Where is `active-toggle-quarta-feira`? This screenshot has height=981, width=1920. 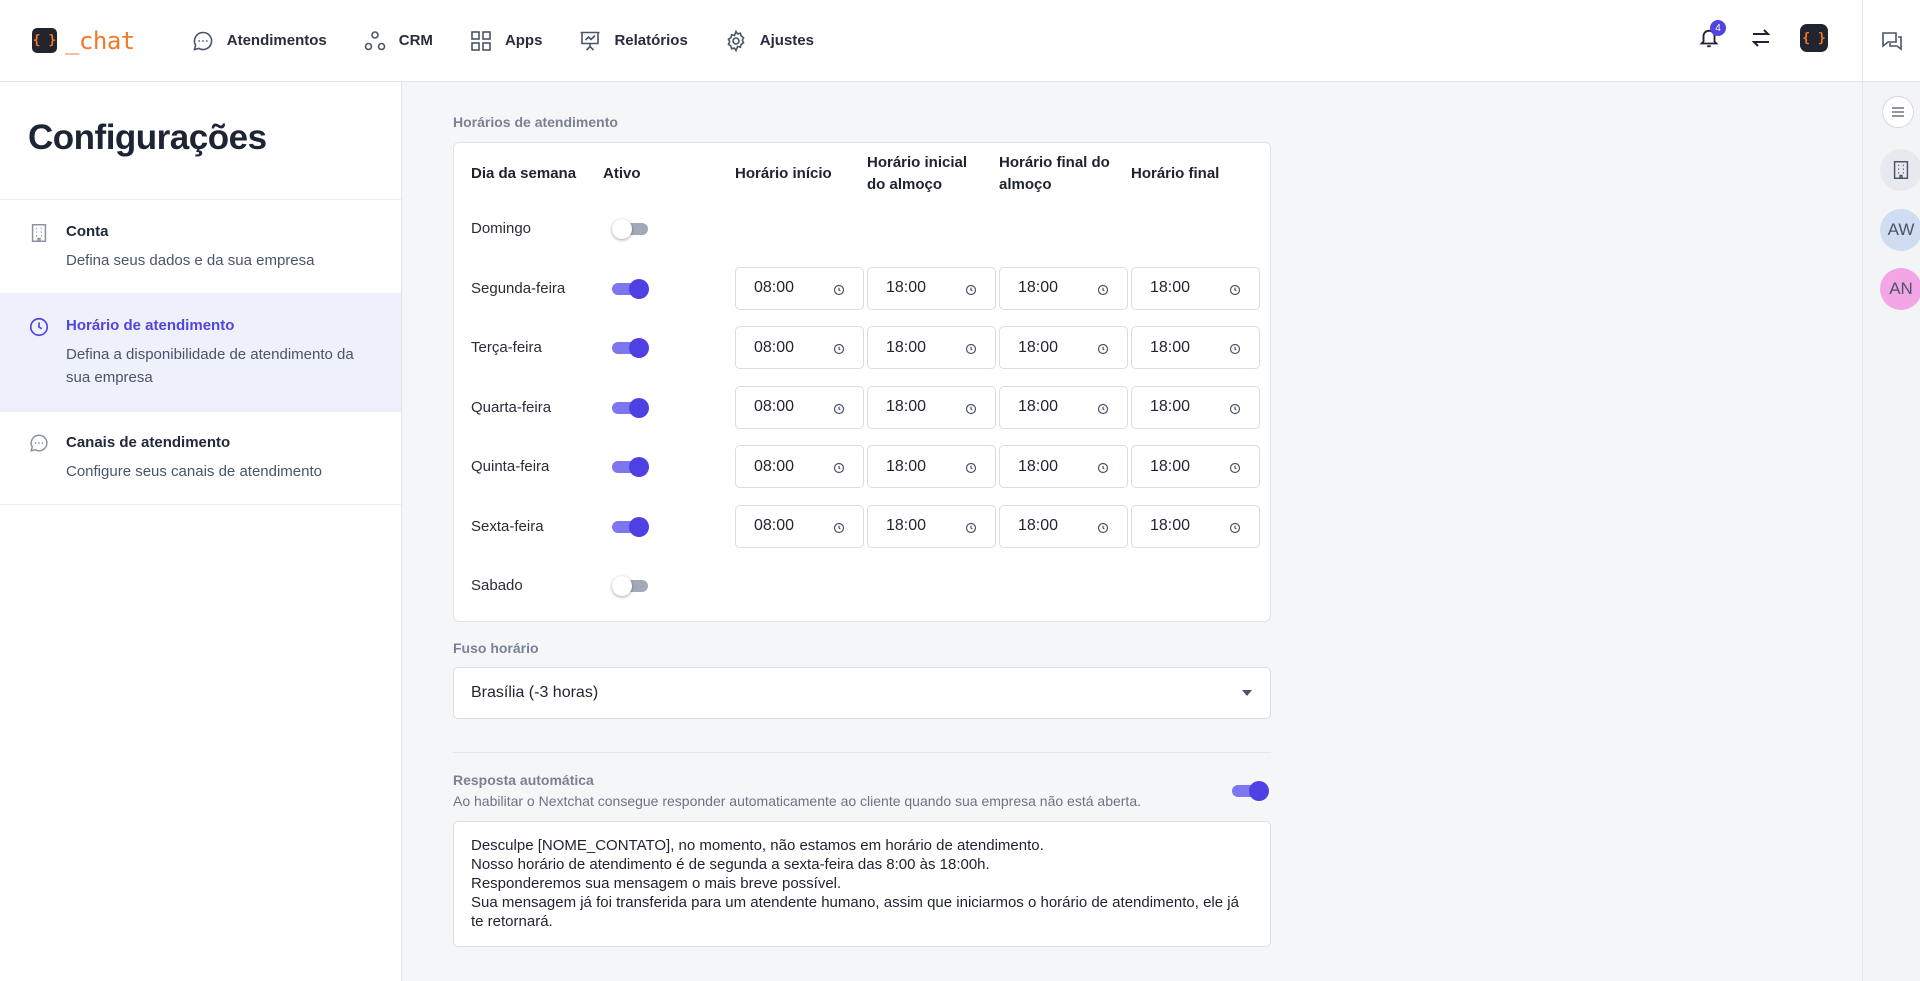
active-toggle-quarta-feira is located at coordinates (631, 408).